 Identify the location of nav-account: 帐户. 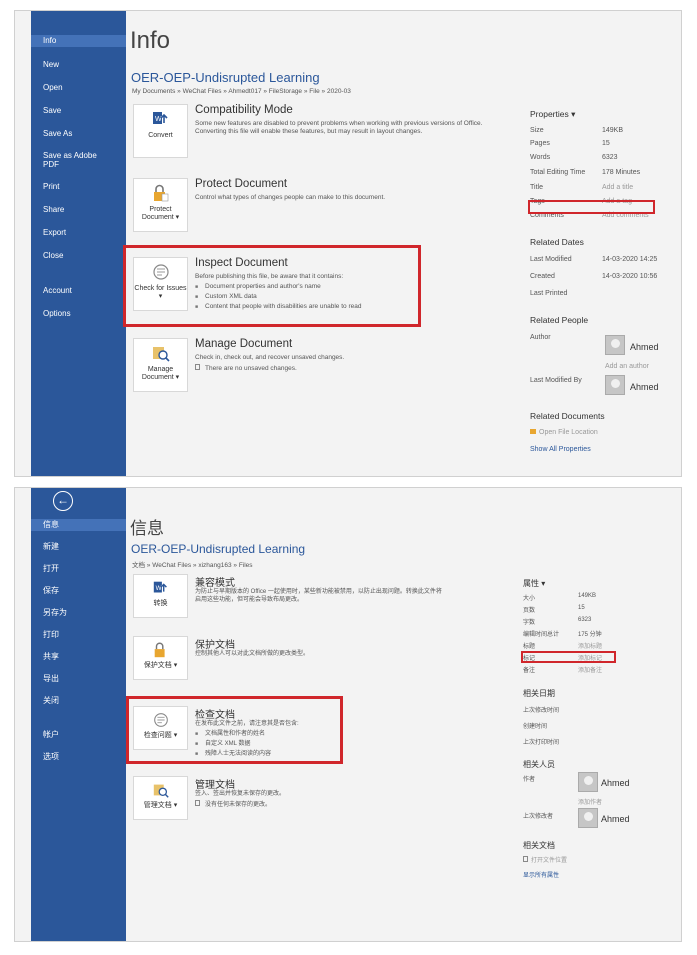
(78, 735).